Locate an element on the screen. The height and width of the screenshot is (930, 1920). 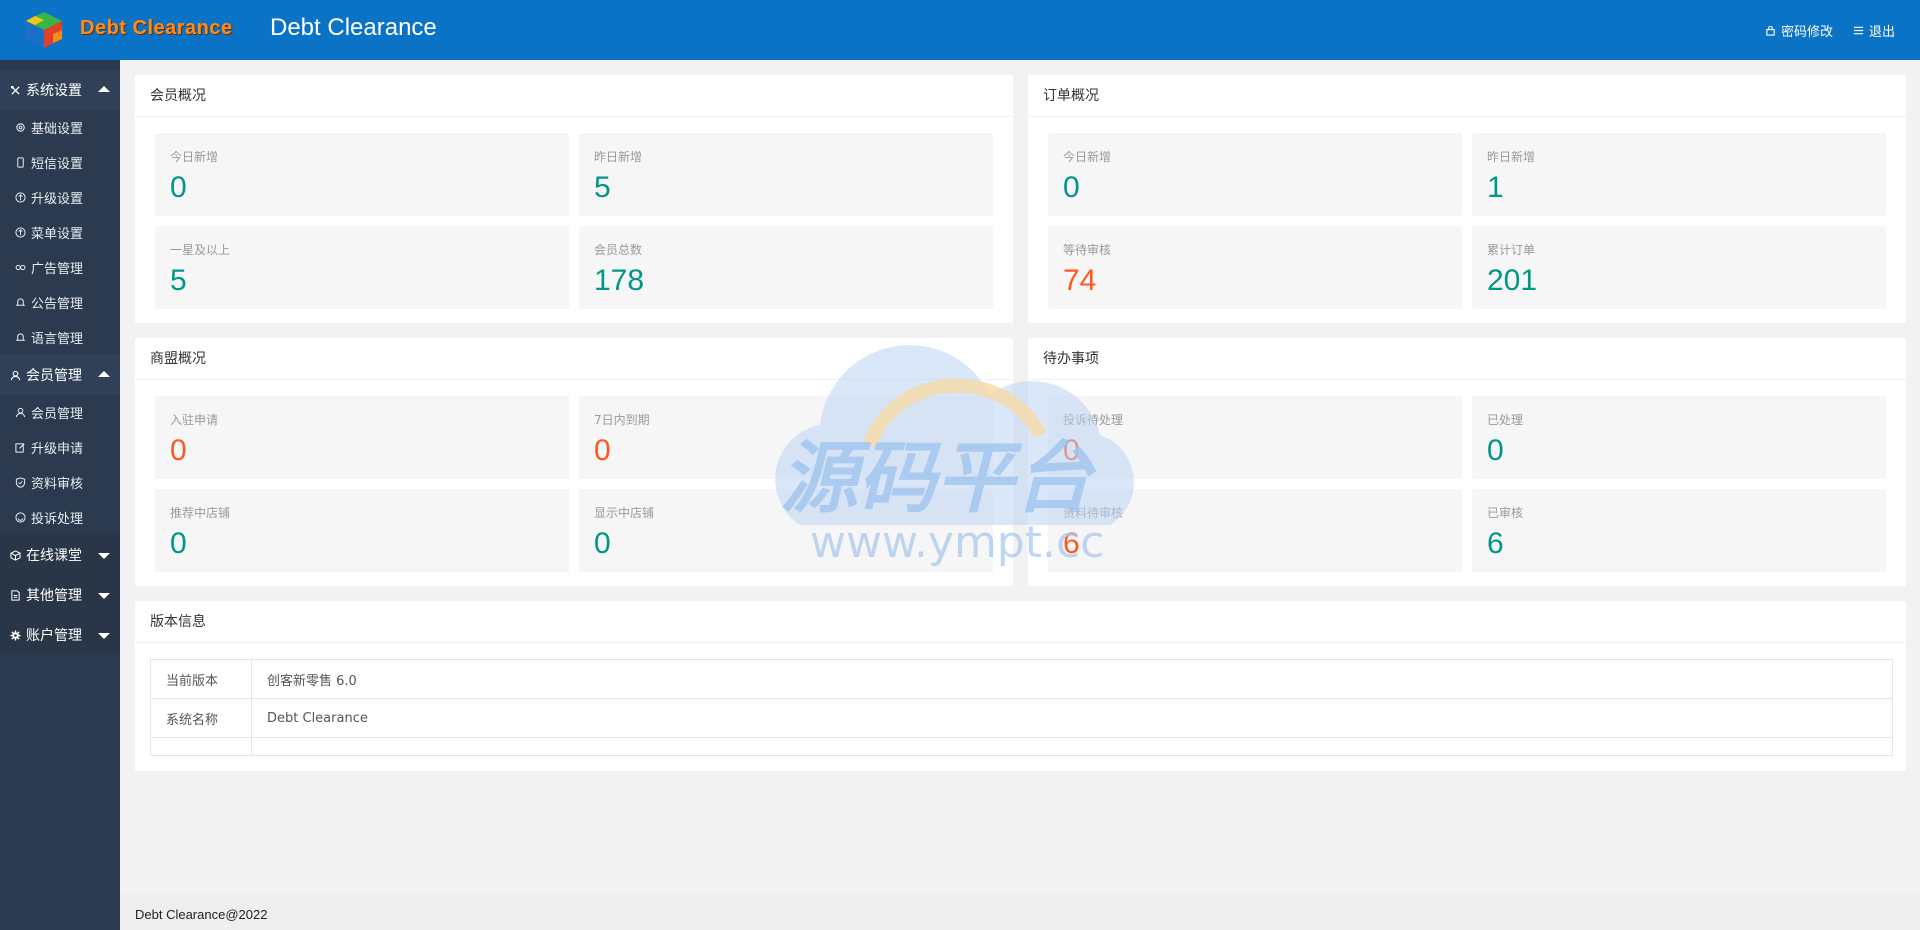
sidebar-item-label: 投诉处理 is located at coordinates (57, 519).